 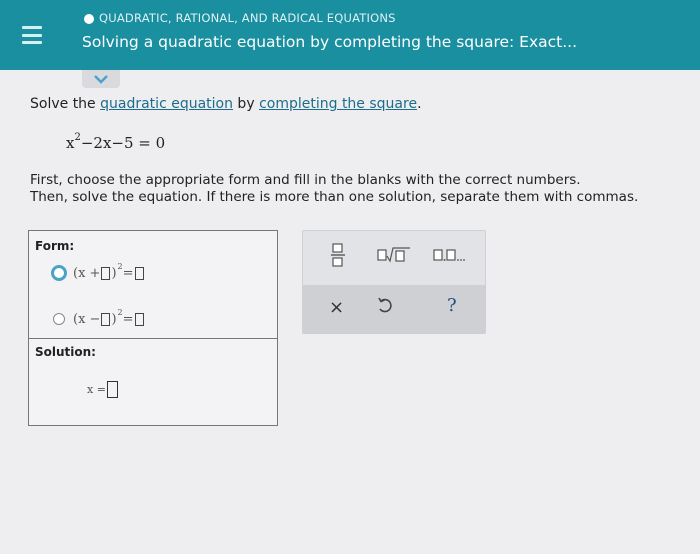 What do you see at coordinates (153, 338) in the screenshot?
I see `panel-divider` at bounding box center [153, 338].